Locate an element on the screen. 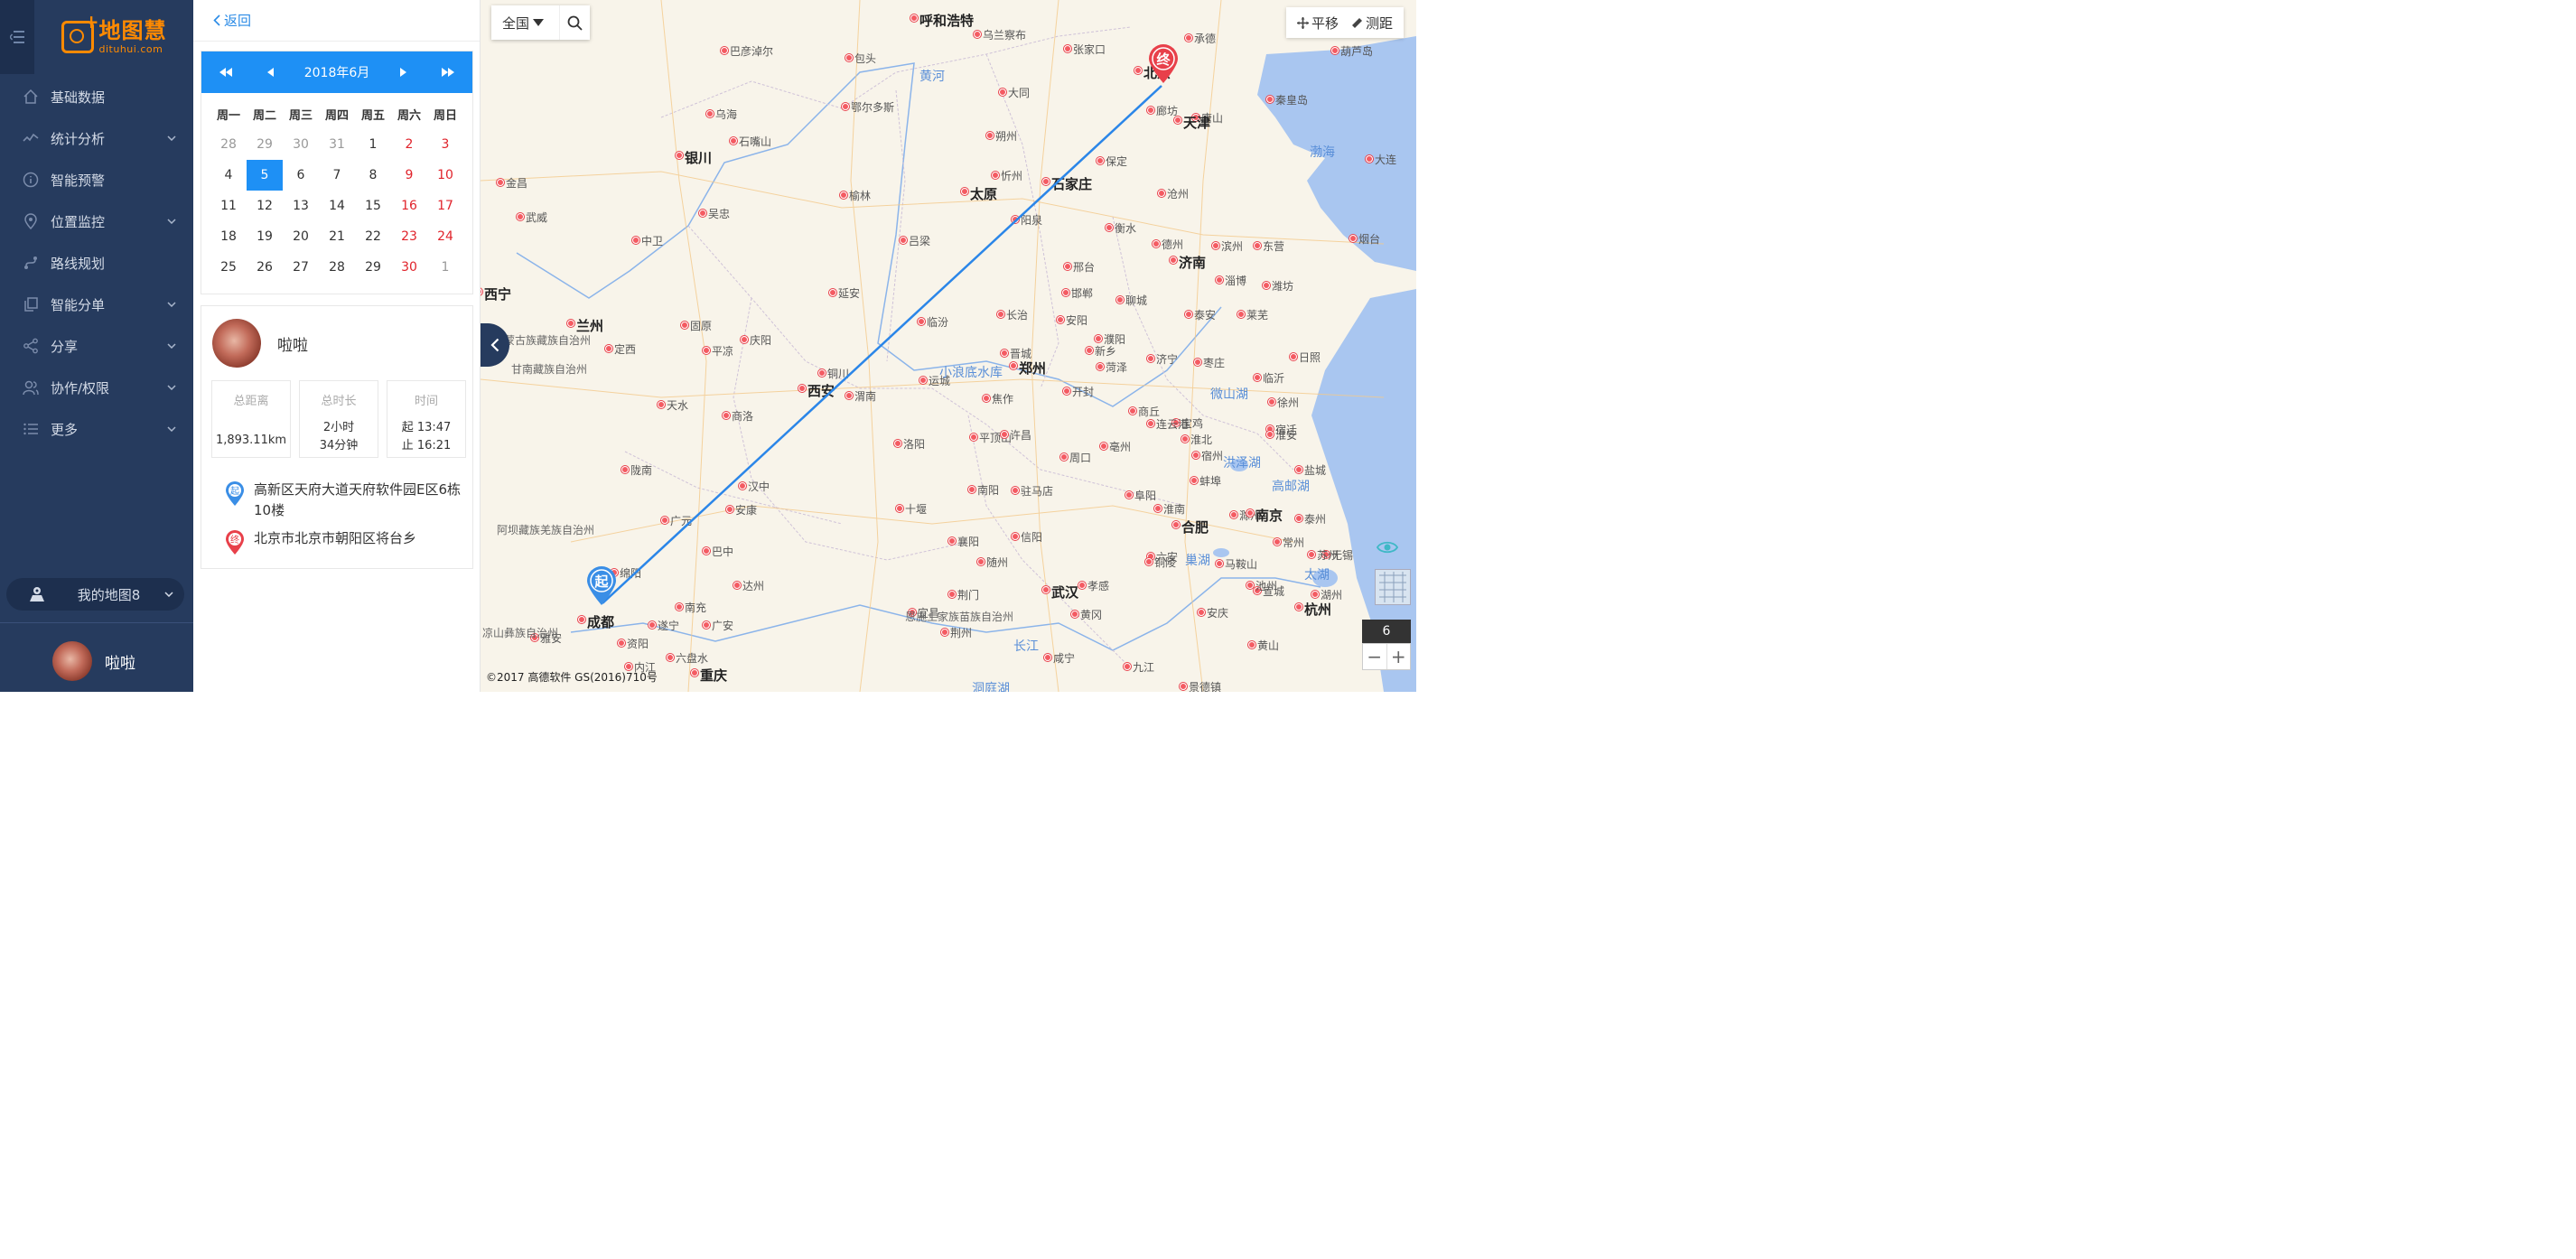 Image resolution: width=2576 pixels, height=1259 pixels. city-label: 葫芦岛 is located at coordinates (1357, 51).